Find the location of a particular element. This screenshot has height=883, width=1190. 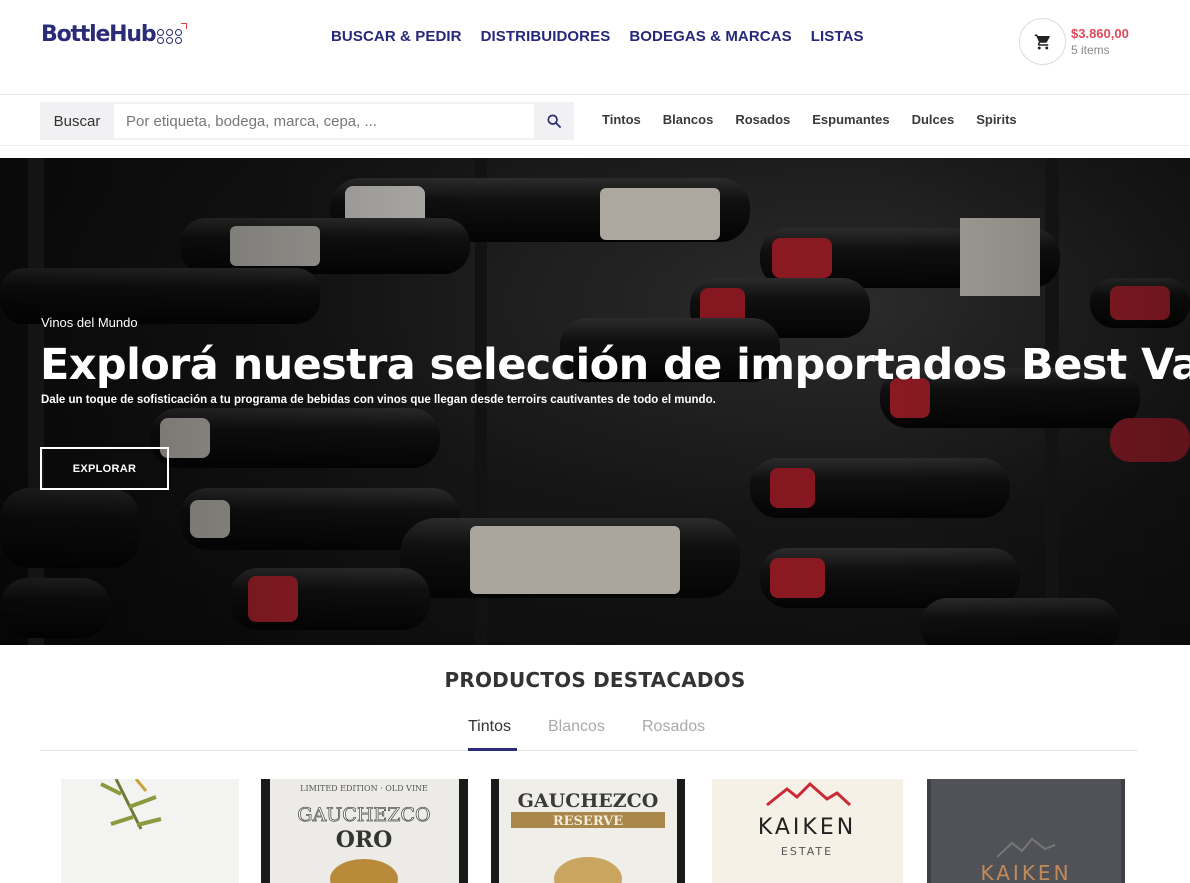

tab-blancos: Blancos is located at coordinates (576, 727).